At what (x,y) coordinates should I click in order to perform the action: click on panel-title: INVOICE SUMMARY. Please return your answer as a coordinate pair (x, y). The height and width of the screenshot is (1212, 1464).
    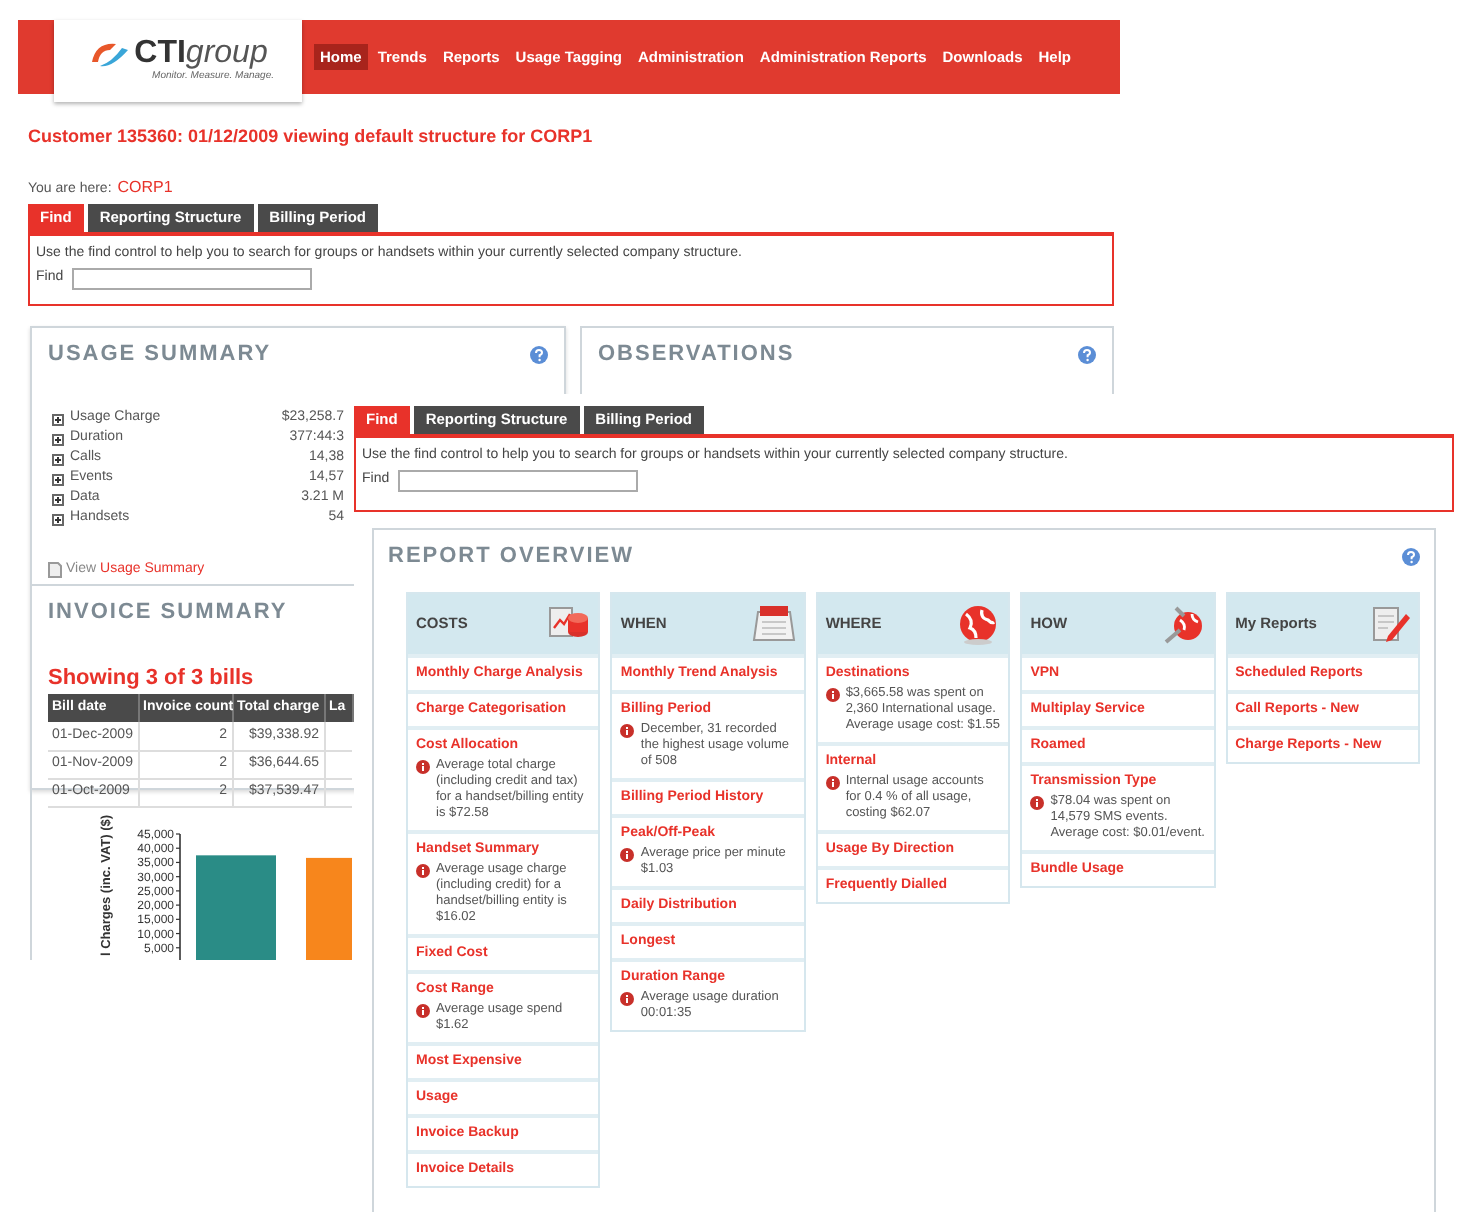
    Looking at the image, I should click on (169, 613).